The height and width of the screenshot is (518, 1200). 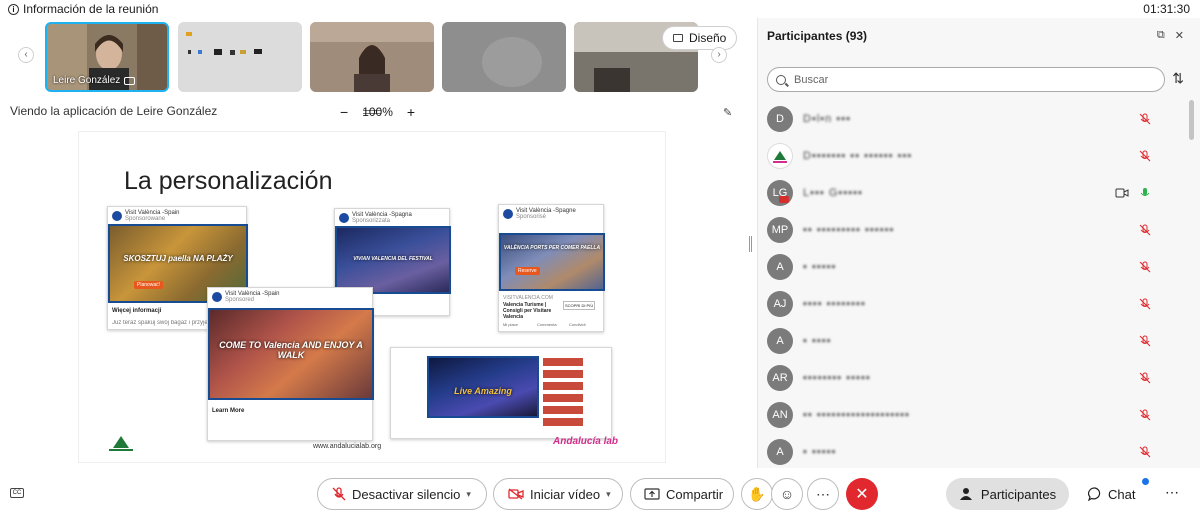 I want to click on raise-hand-button: ✋, so click(x=757, y=494).